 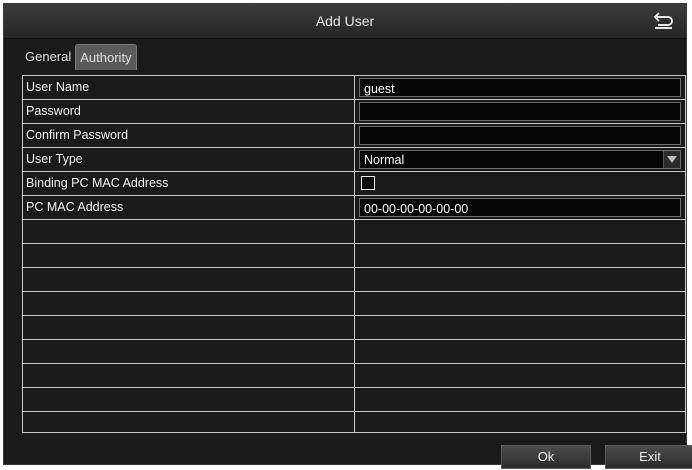 What do you see at coordinates (384, 160) in the screenshot?
I see `user-type-value: Normal` at bounding box center [384, 160].